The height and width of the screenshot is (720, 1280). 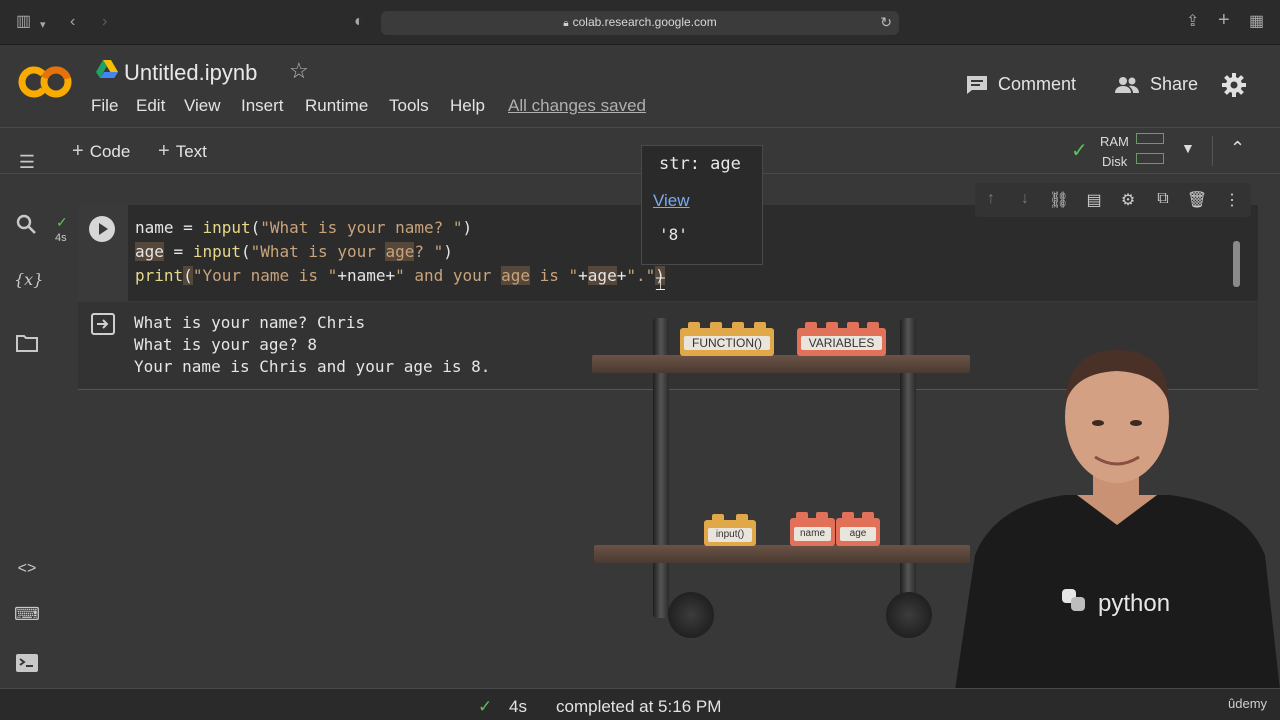 I want to click on output-line: What is your age? 8, so click(x=226, y=344).